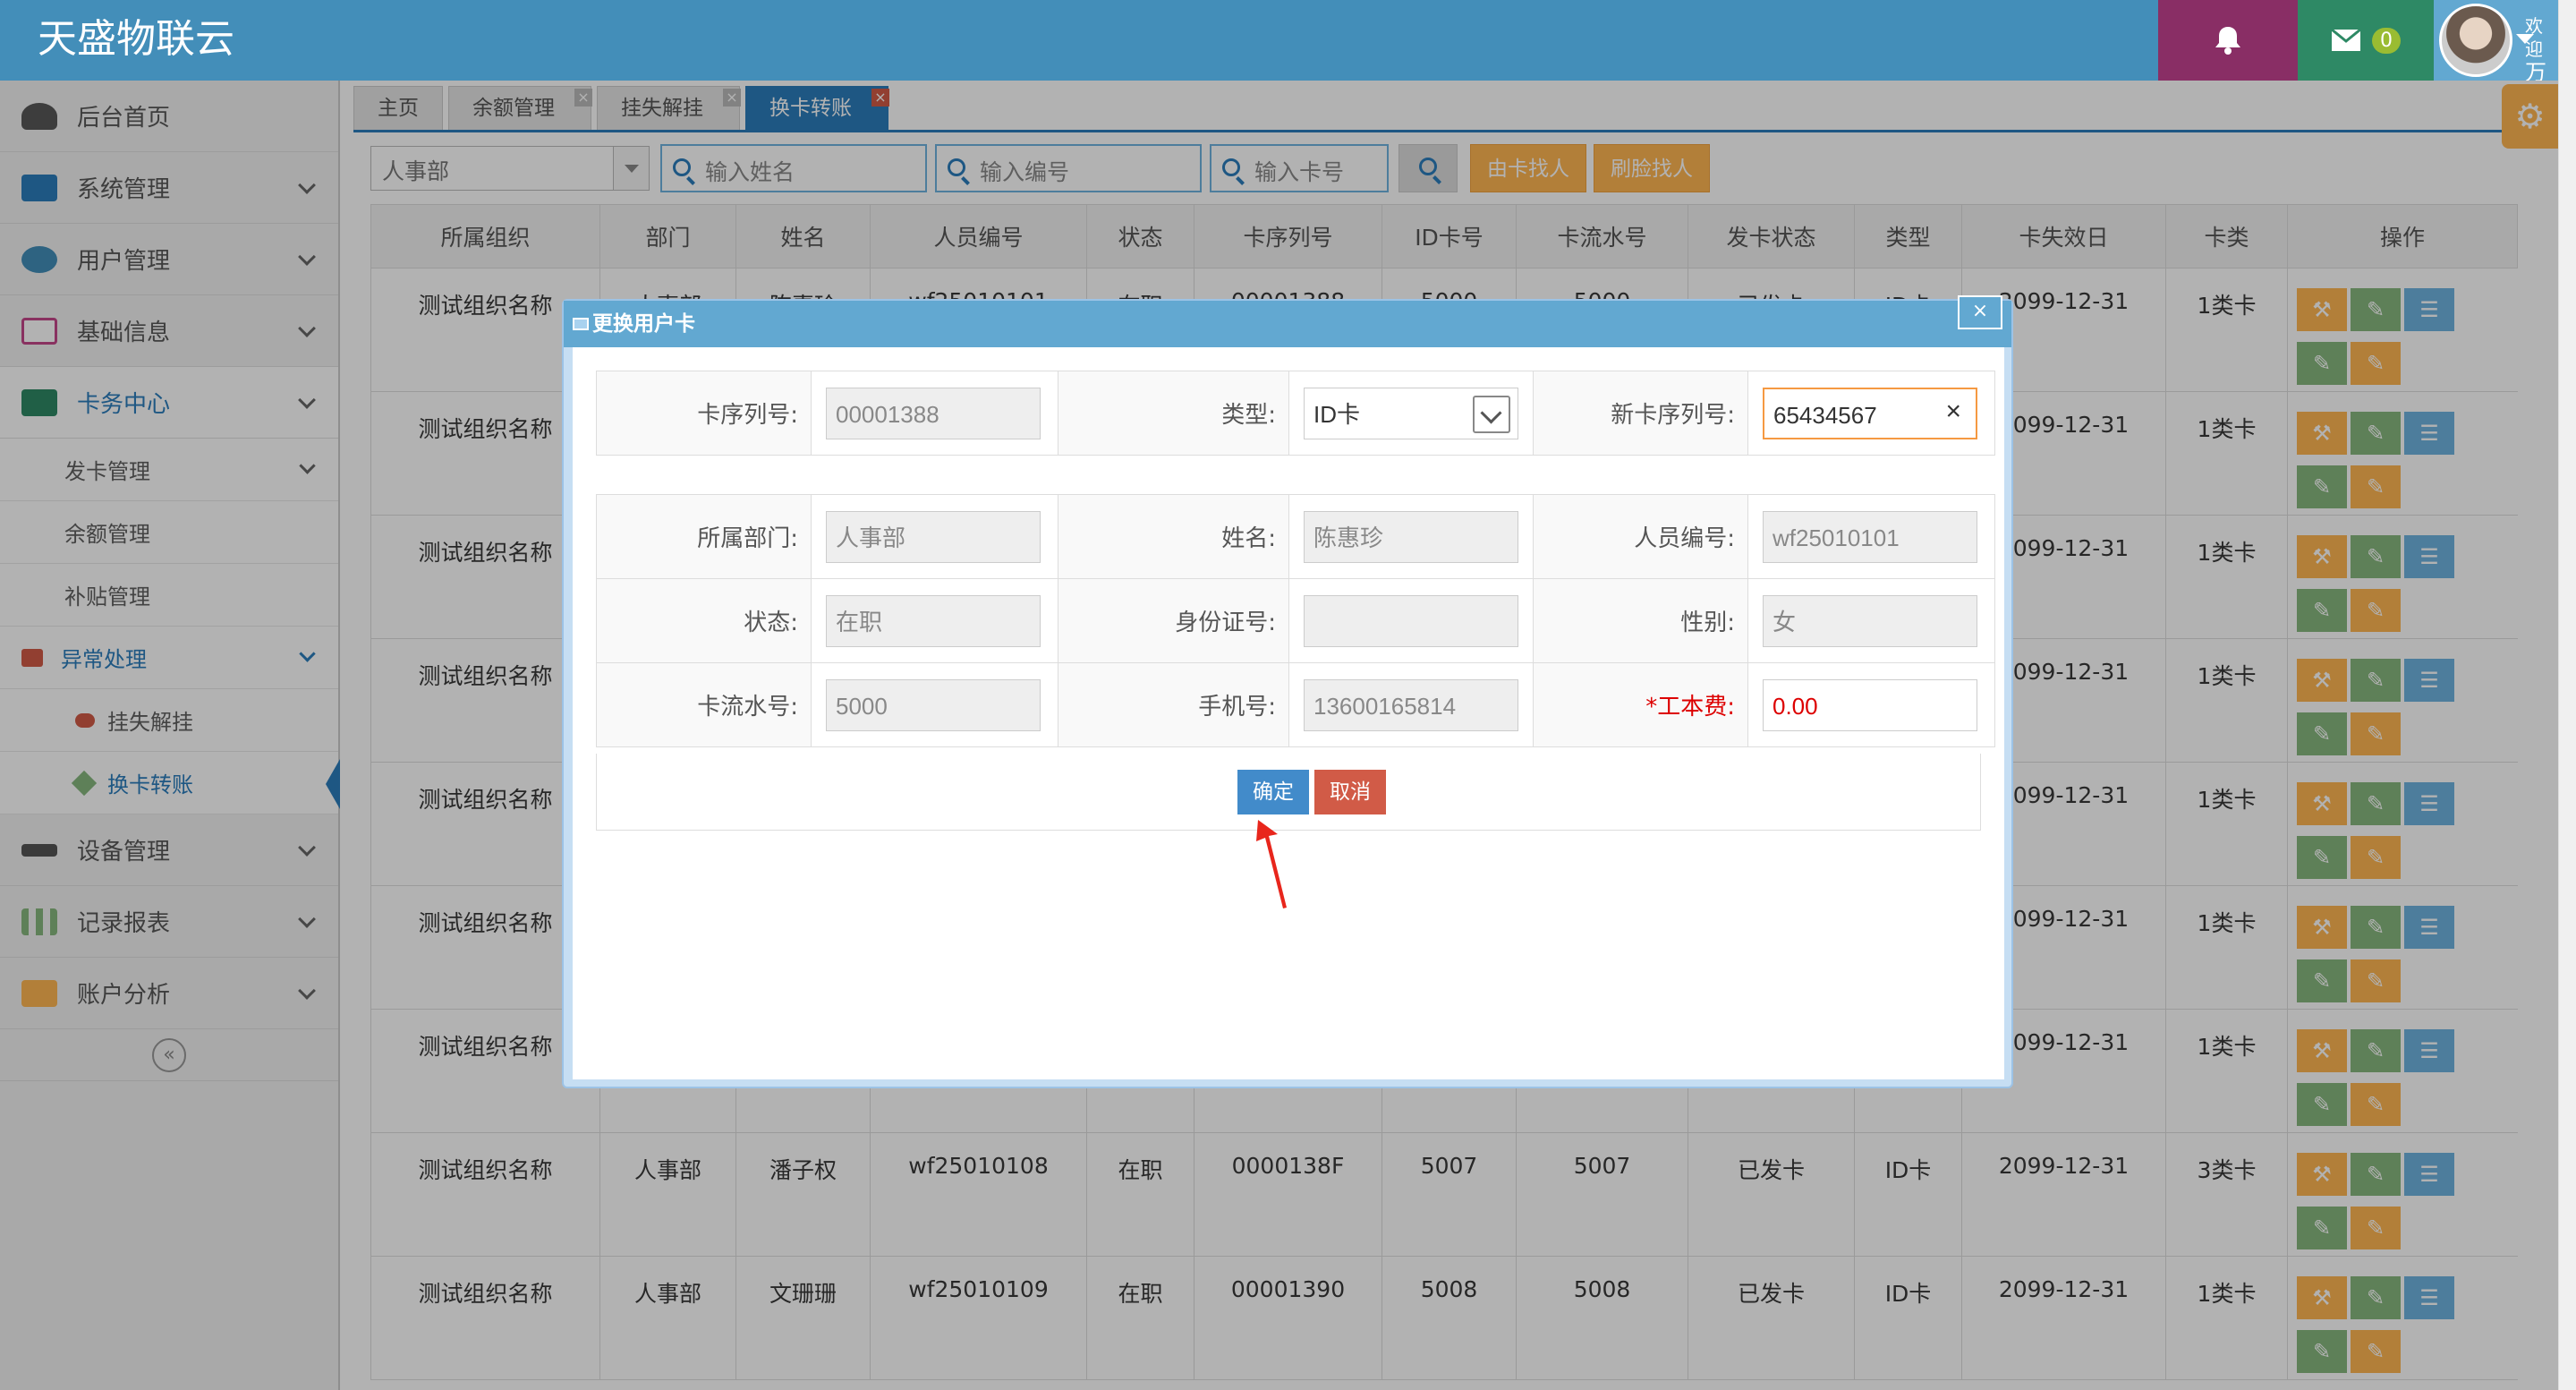 This screenshot has width=2576, height=1390. What do you see at coordinates (1173, 620) in the screenshot?
I see `id-number-label: 身份证号:` at bounding box center [1173, 620].